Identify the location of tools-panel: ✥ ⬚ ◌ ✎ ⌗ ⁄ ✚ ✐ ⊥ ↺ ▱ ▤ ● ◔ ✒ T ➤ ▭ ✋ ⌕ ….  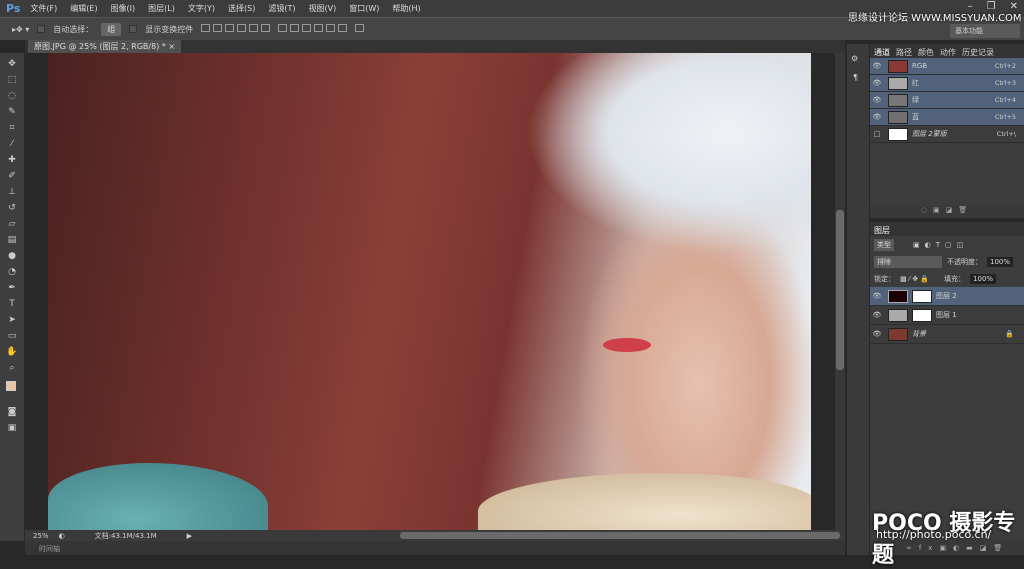
(12, 297).